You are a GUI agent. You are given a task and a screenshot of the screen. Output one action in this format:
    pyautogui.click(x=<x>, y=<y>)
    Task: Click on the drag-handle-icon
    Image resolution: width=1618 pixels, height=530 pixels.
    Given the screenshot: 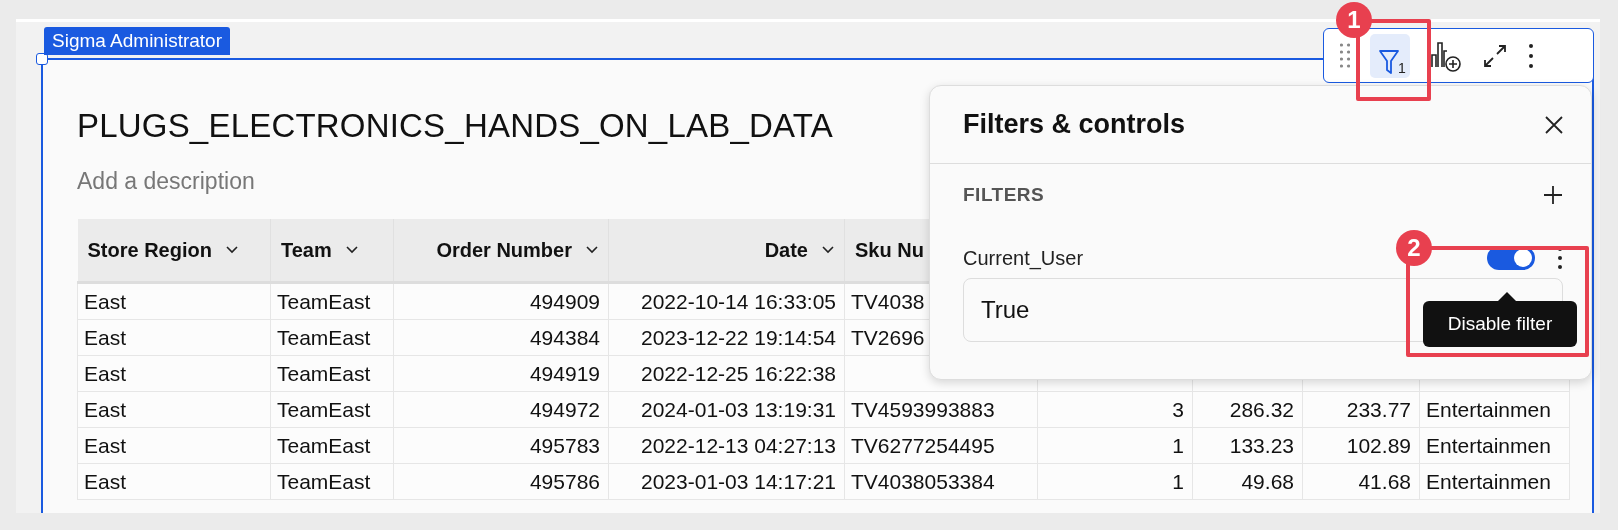 What is the action you would take?
    pyautogui.click(x=1345, y=55)
    